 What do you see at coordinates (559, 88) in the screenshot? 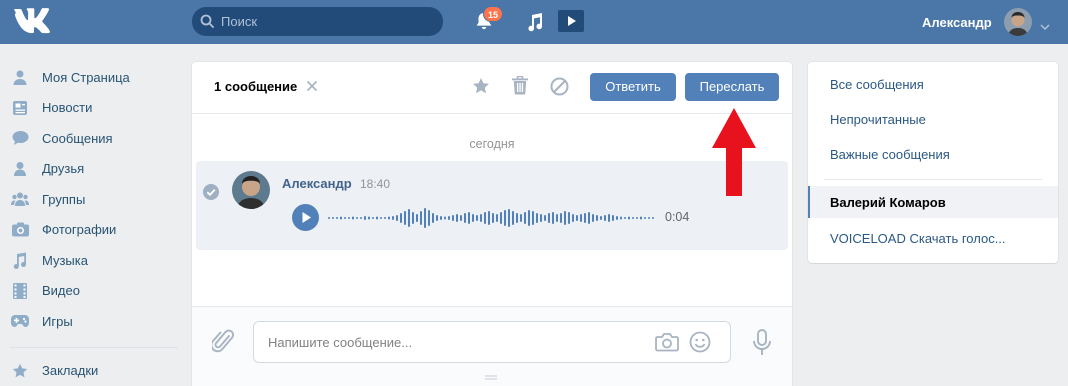
I see `block-spam-icon` at bounding box center [559, 88].